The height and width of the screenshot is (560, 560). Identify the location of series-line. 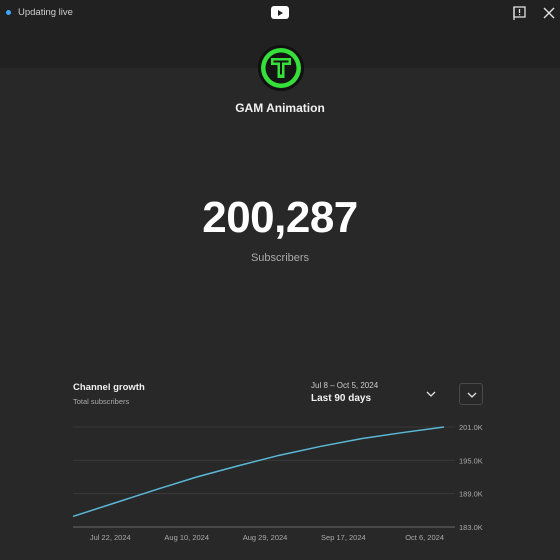
(258, 472).